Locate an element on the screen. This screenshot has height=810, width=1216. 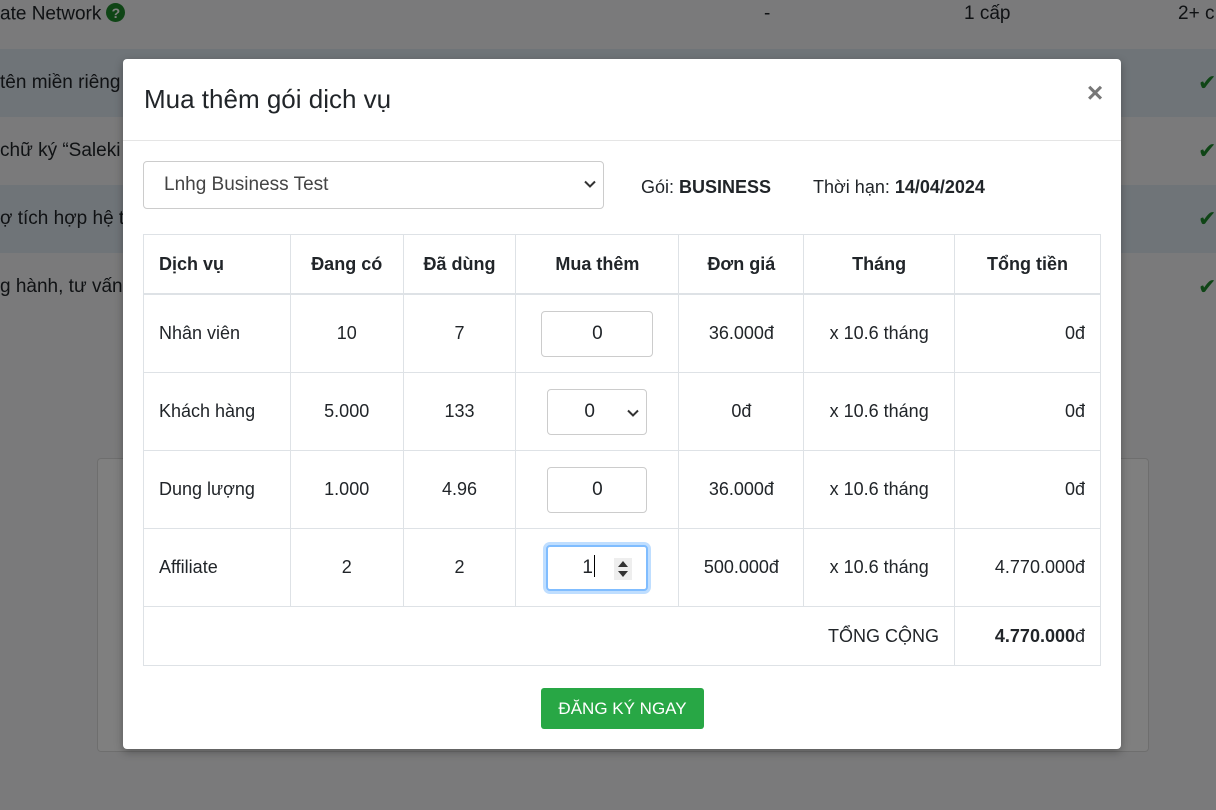
grand-total-amount: 4.770.000 is located at coordinates (1034, 635).